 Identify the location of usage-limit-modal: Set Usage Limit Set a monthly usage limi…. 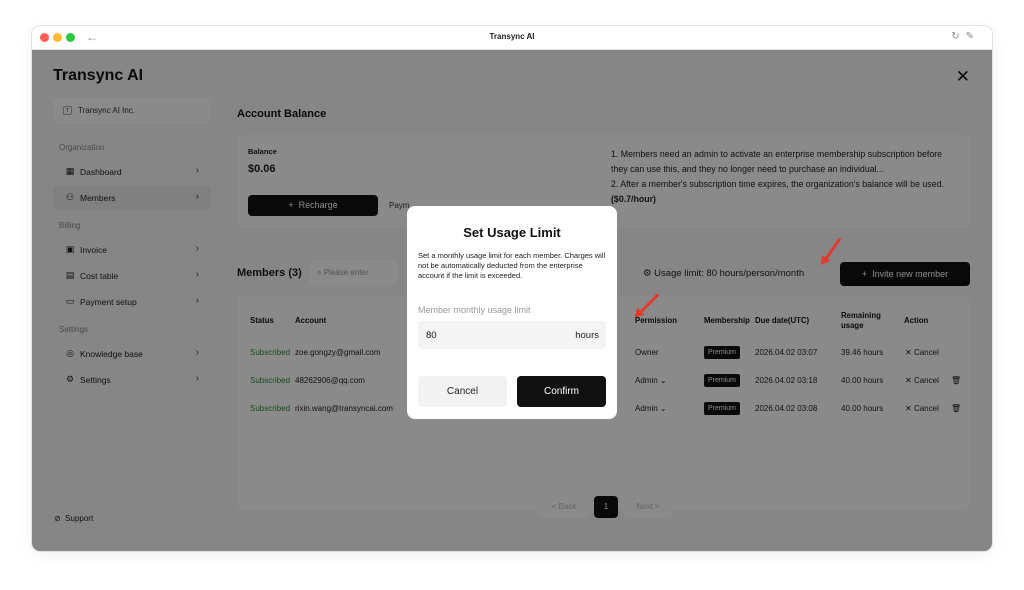
(512, 312).